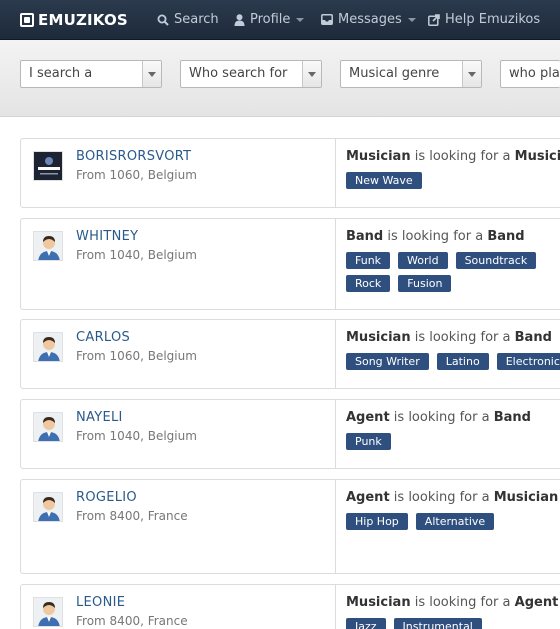  What do you see at coordinates (107, 236) in the screenshot?
I see `result-name: WHITNEY` at bounding box center [107, 236].